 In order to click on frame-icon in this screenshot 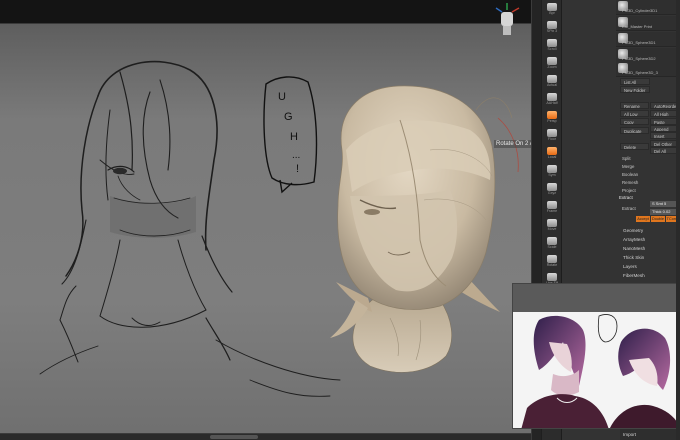, I will do `click(552, 205)`.